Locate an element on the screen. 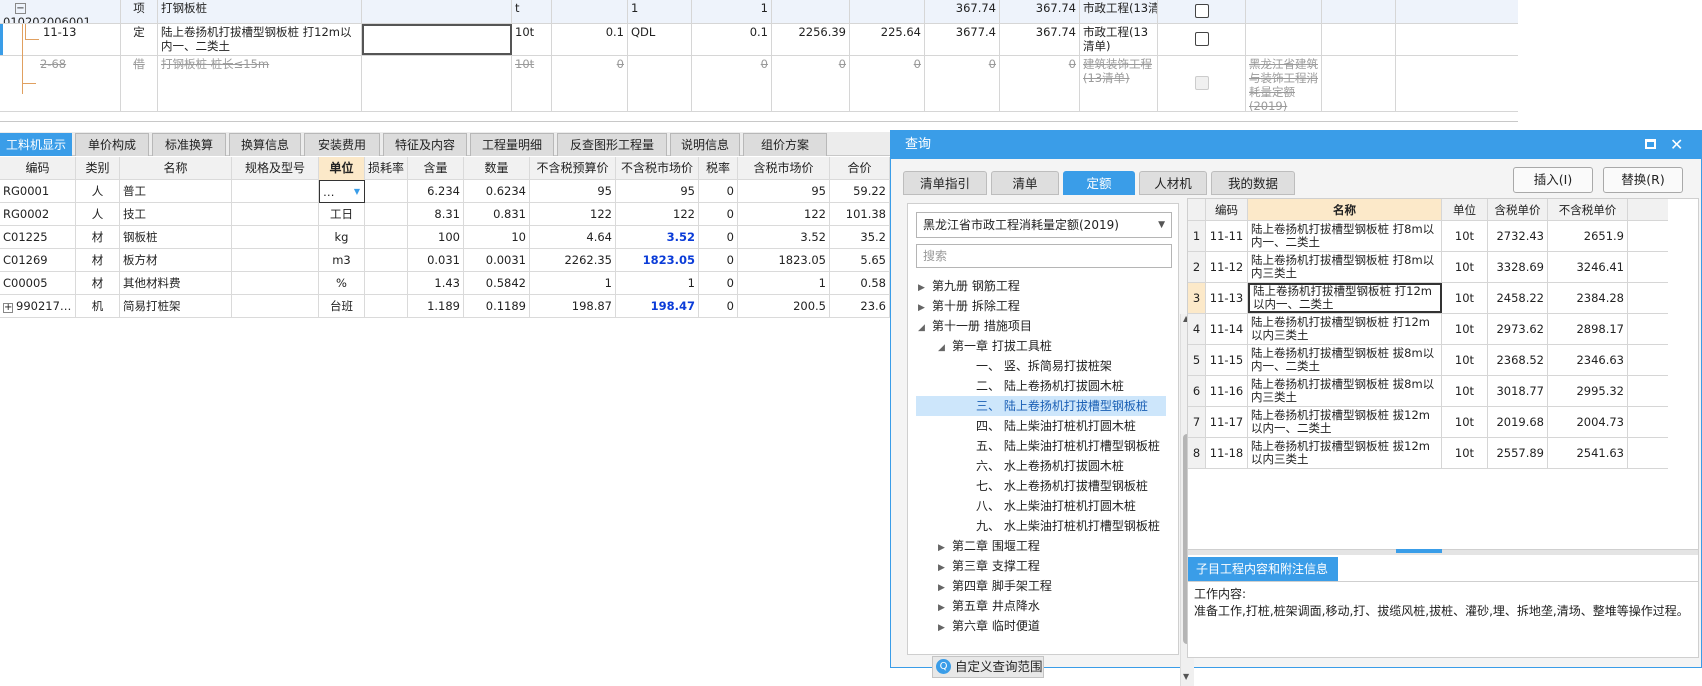 The width and height of the screenshot is (1702, 686). close-icon: ✕ is located at coordinates (1676, 145).